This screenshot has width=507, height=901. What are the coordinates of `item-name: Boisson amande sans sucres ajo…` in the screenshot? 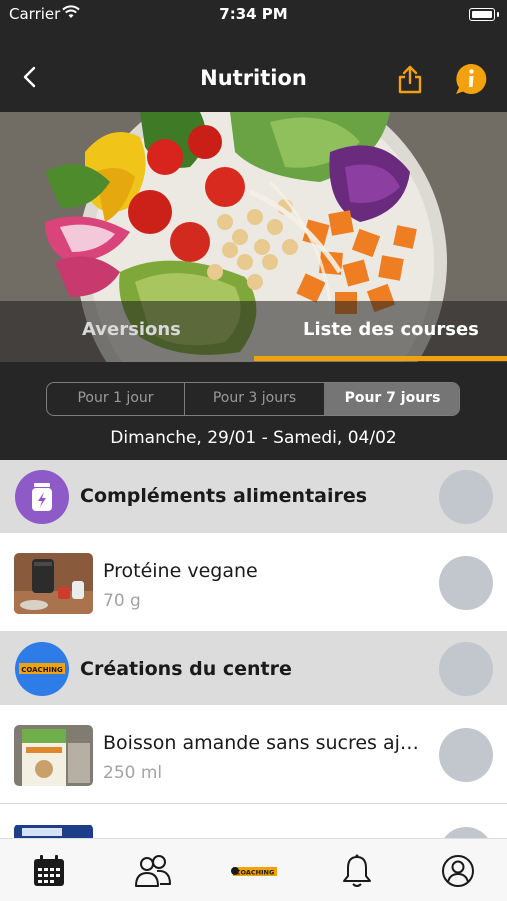 It's located at (265, 743).